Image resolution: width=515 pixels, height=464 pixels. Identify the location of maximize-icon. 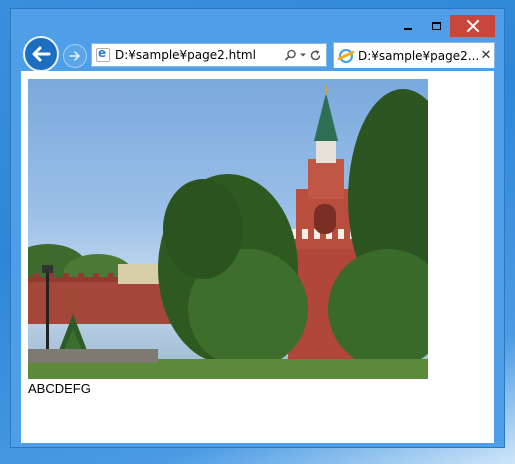
(436, 26).